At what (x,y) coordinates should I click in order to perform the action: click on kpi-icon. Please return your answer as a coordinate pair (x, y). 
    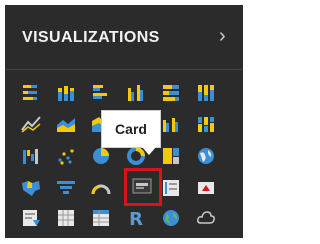
    Looking at the image, I should click on (206, 188).